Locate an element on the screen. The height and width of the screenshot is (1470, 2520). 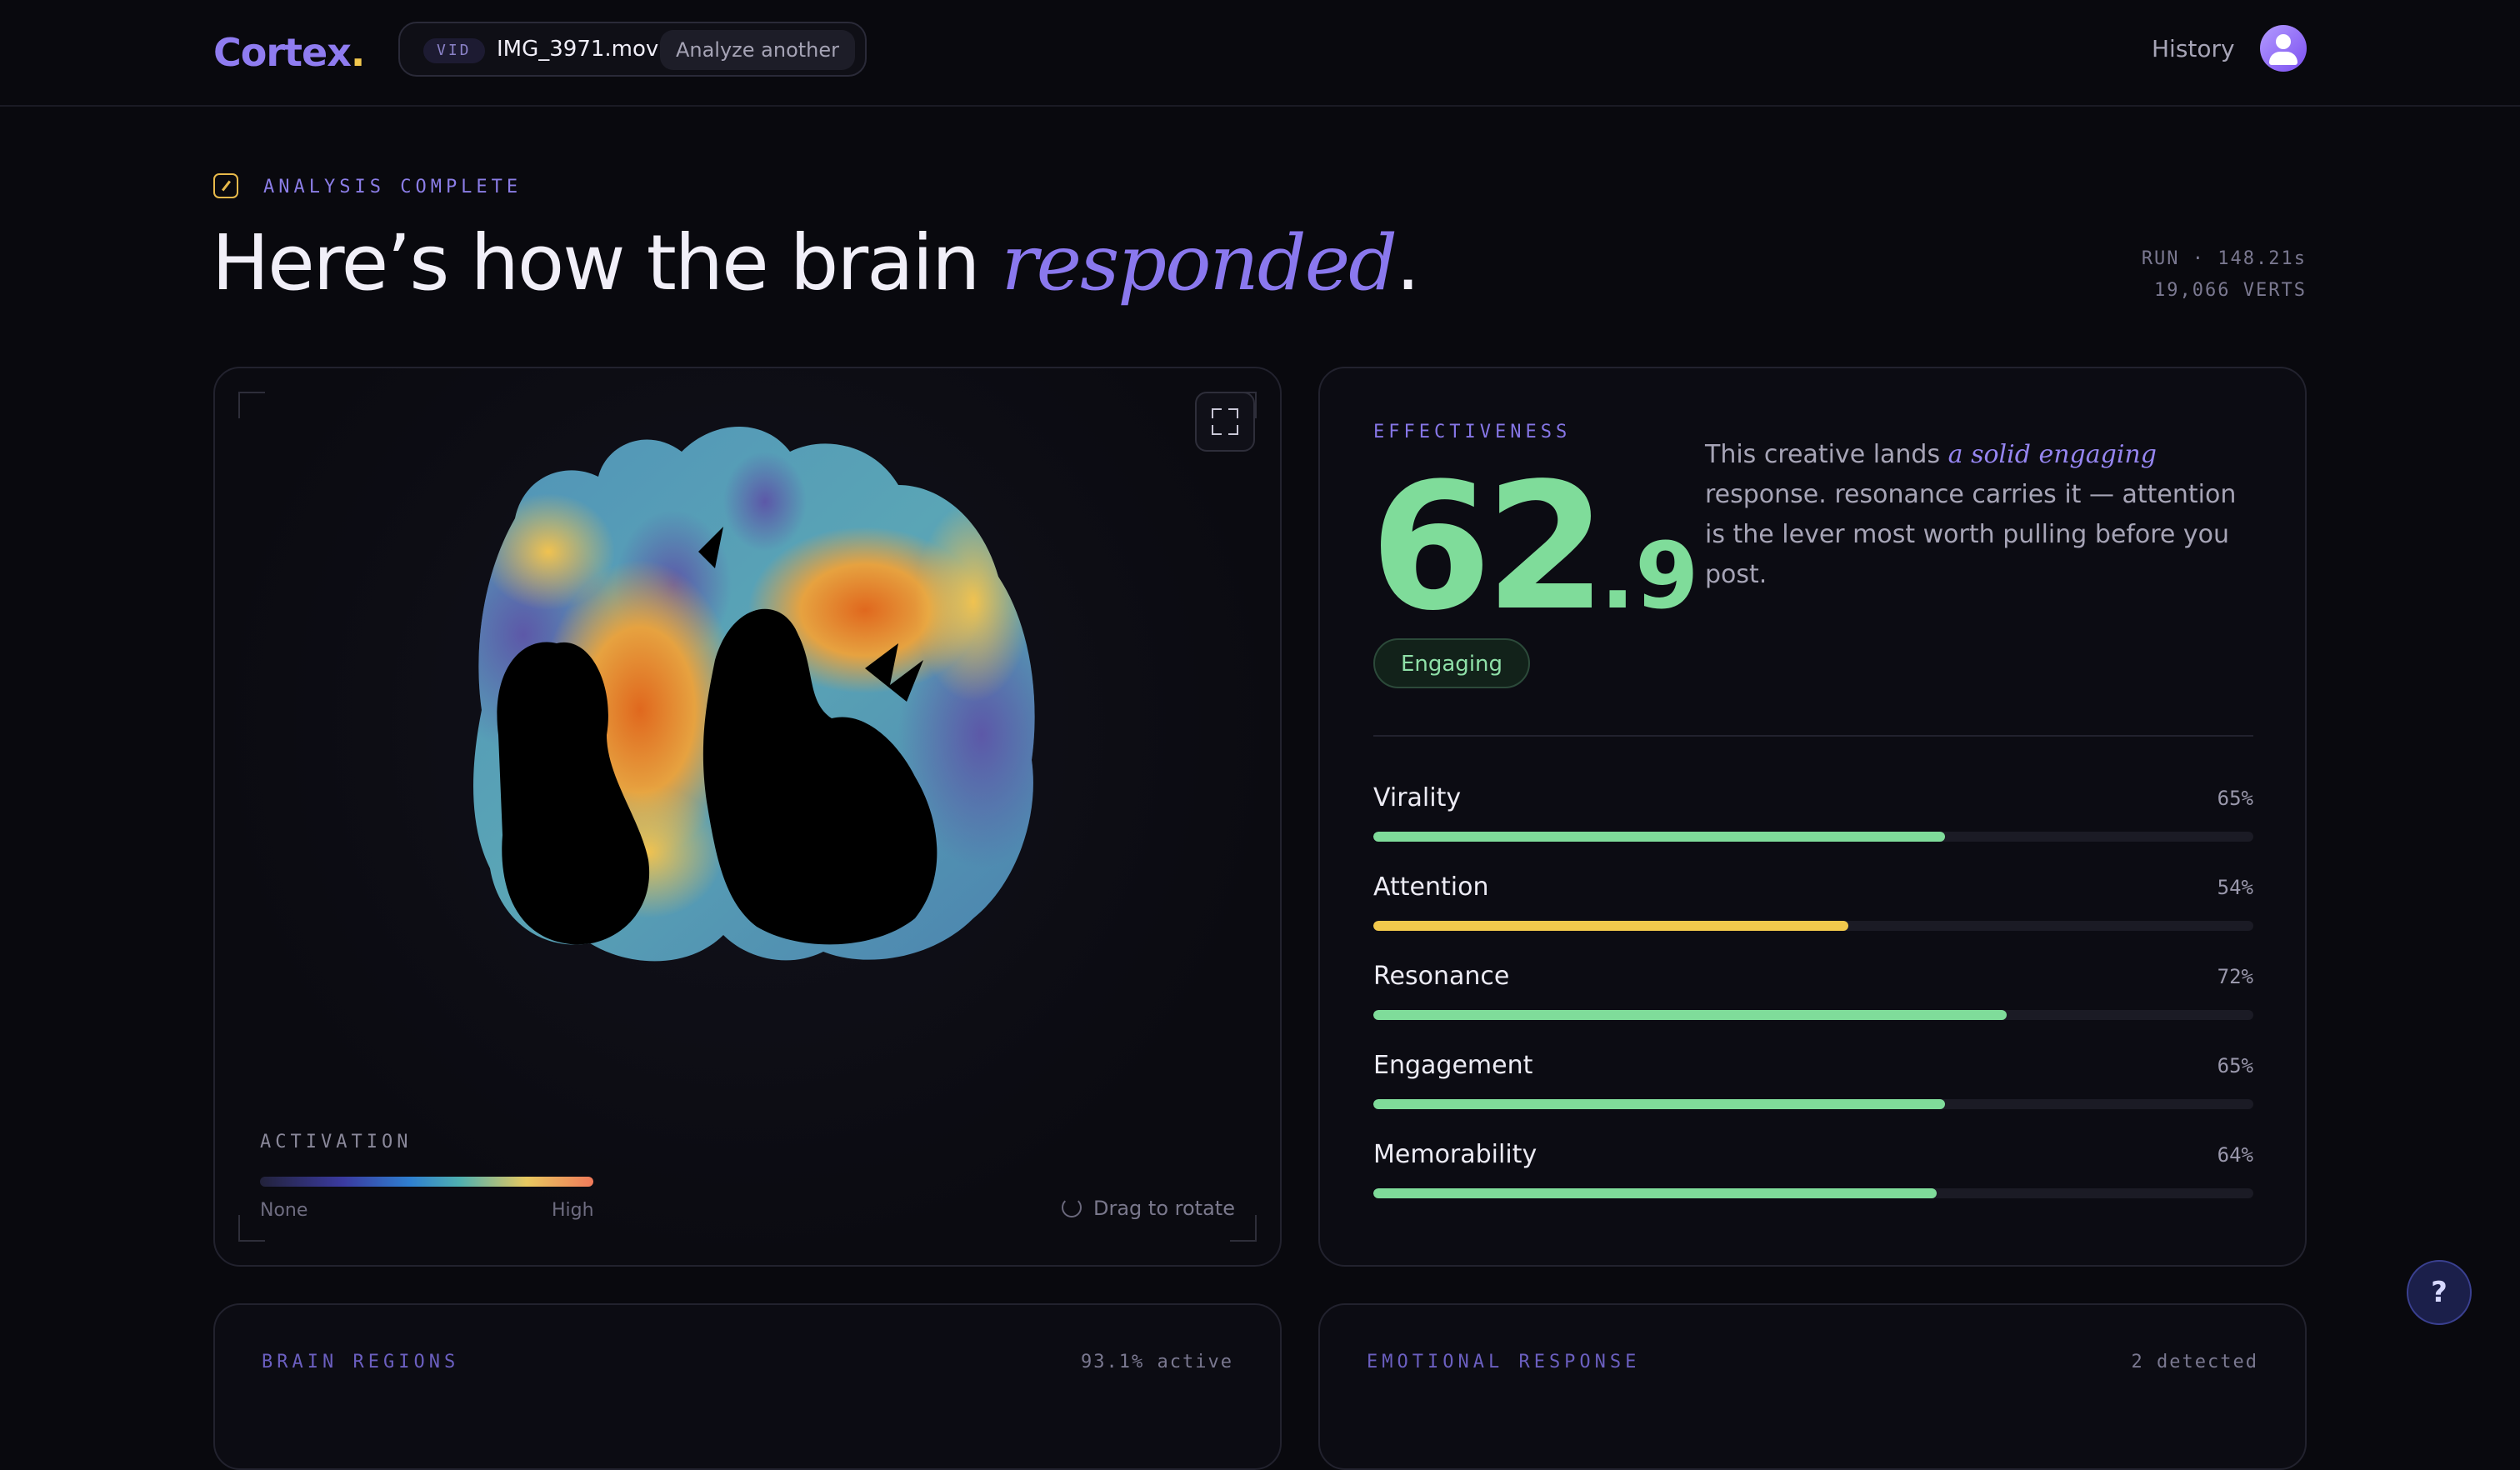
activation-legend-title: ACTIVATION is located at coordinates (336, 1142).